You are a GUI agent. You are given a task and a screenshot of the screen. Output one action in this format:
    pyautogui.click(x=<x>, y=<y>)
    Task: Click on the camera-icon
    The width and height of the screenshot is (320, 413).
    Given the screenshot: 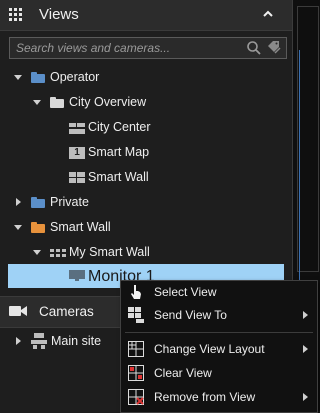 What is the action you would take?
    pyautogui.click(x=18, y=311)
    